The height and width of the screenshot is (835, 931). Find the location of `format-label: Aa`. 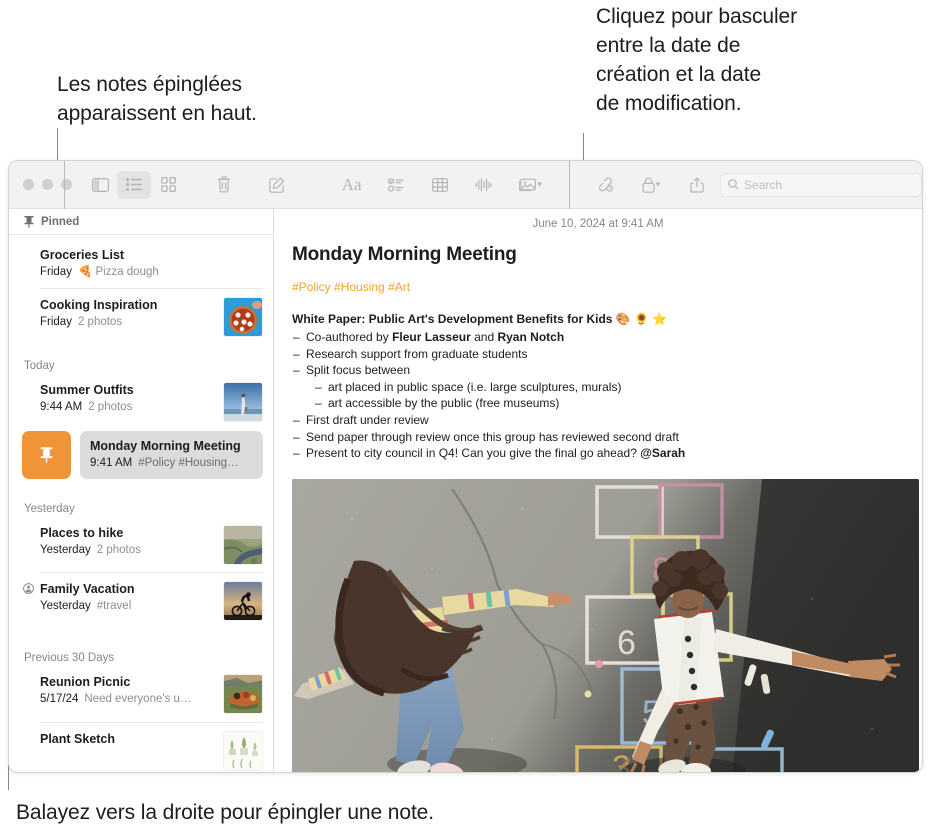

format-label: Aa is located at coordinates (351, 184).